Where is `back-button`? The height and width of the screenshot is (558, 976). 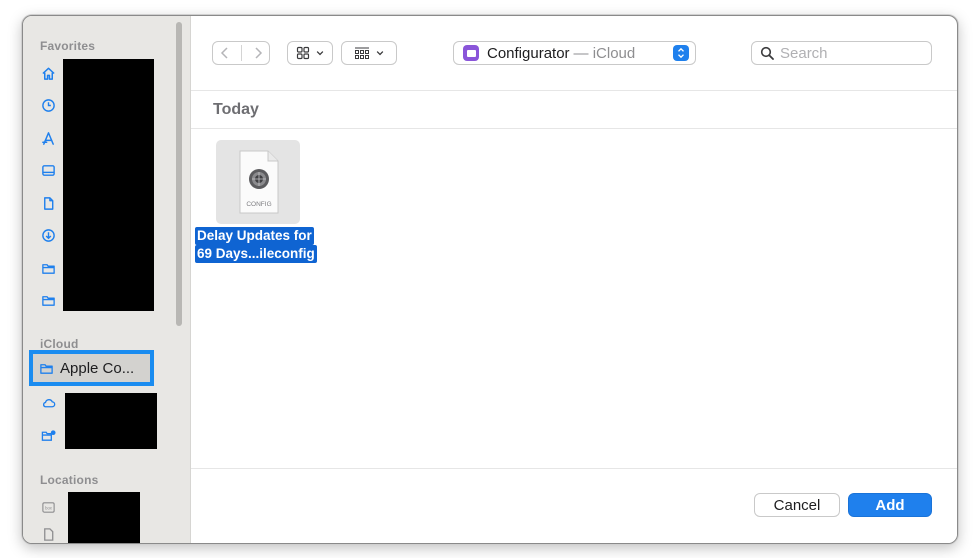 back-button is located at coordinates (225, 53).